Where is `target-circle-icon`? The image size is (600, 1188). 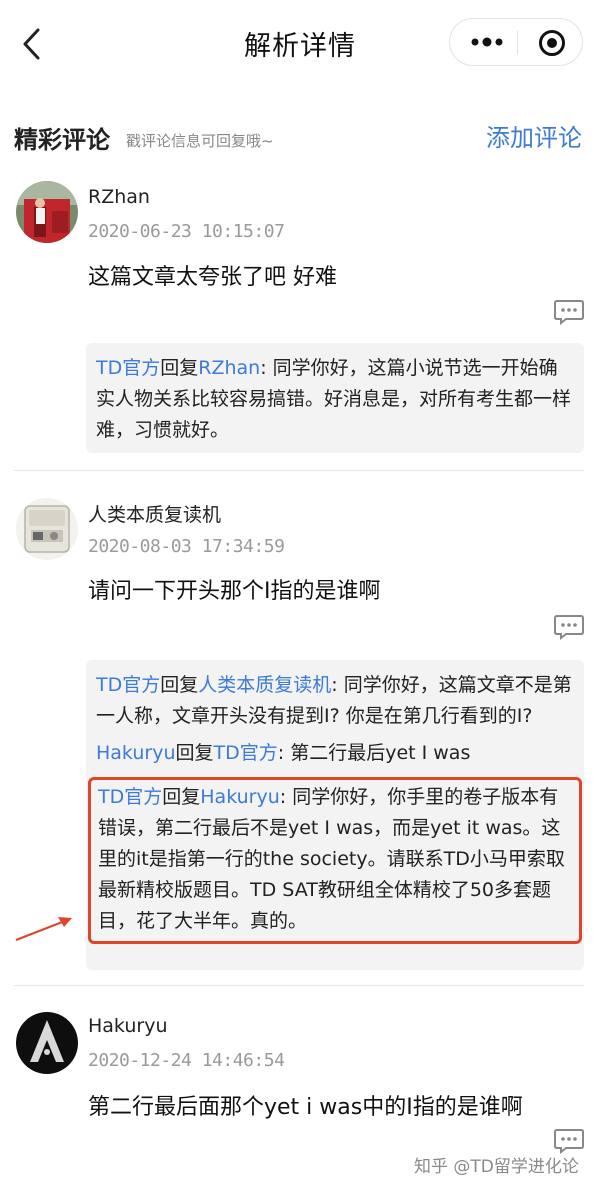 target-circle-icon is located at coordinates (552, 43).